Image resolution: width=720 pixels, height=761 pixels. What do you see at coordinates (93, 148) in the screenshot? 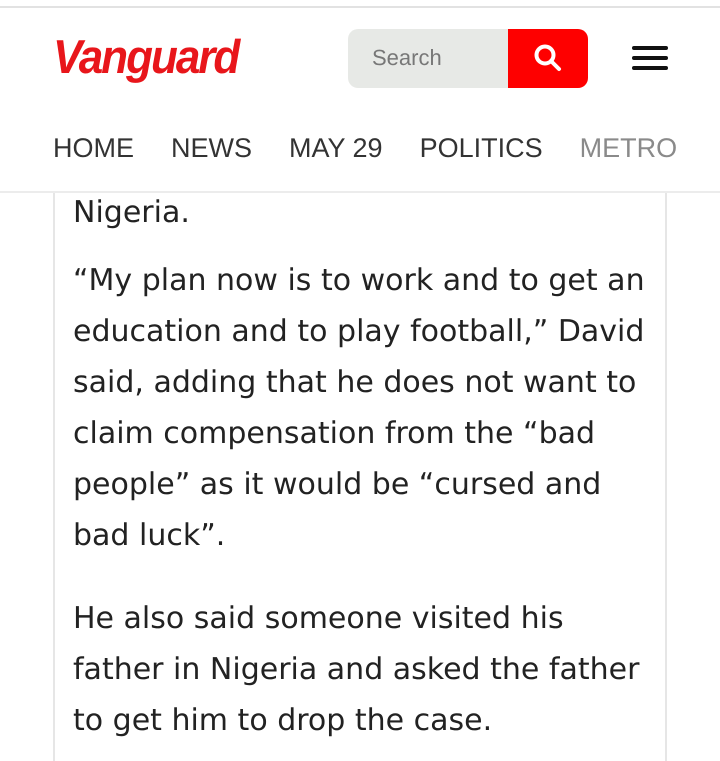
I see `nav-link: HOME` at bounding box center [93, 148].